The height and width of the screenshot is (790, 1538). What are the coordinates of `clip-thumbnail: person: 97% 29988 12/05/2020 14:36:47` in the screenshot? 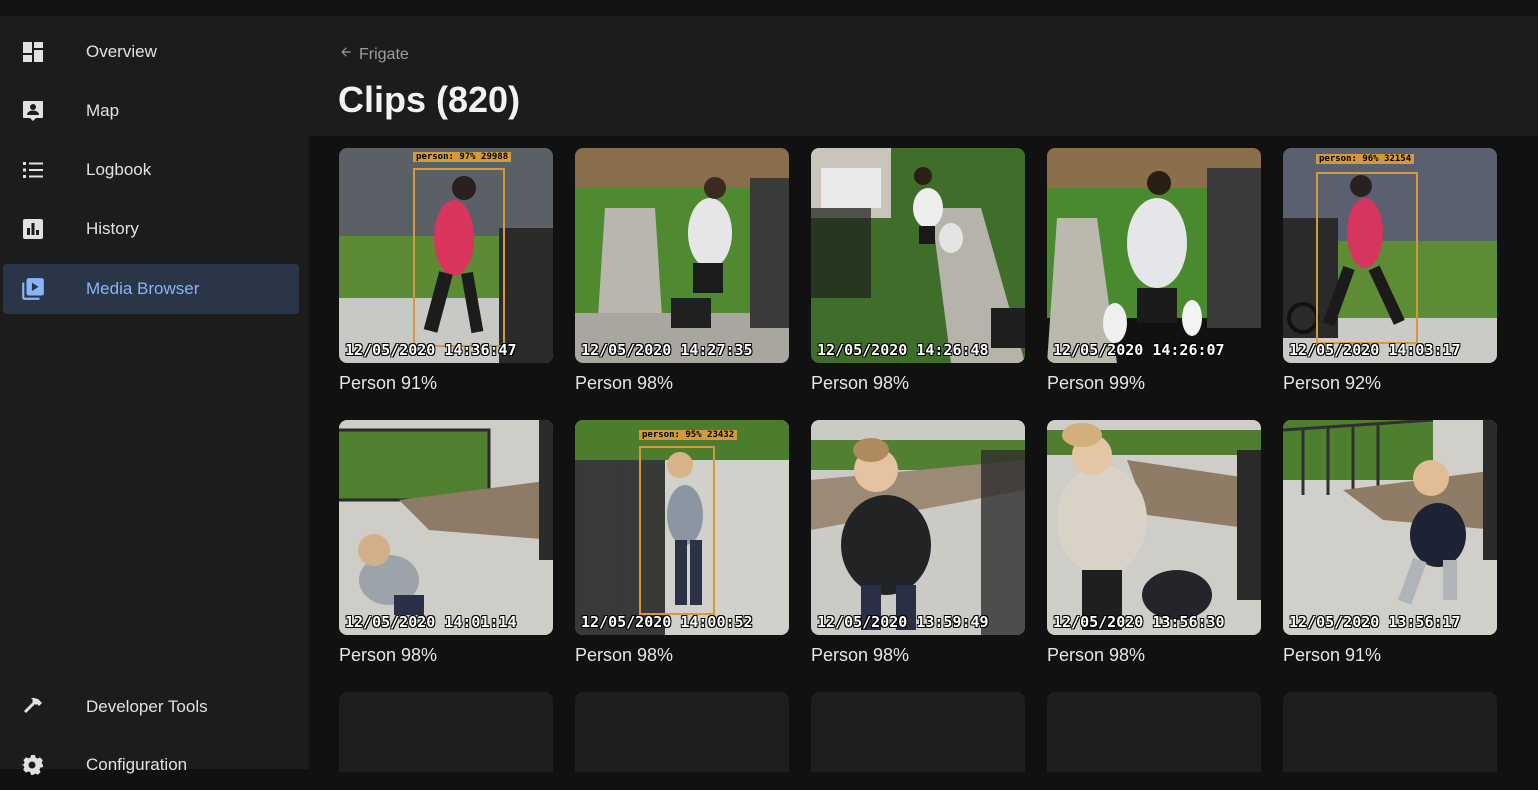 It's located at (446, 255).